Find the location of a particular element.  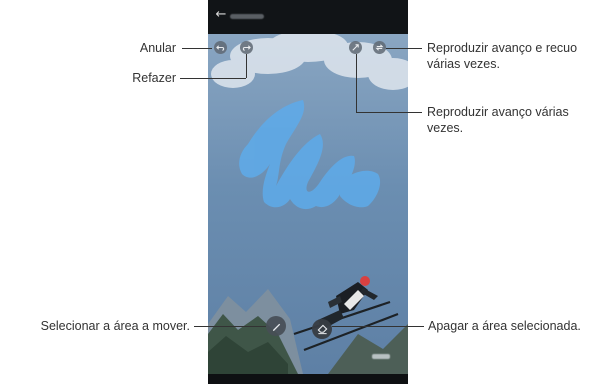

erase-area-button is located at coordinates (322, 329).